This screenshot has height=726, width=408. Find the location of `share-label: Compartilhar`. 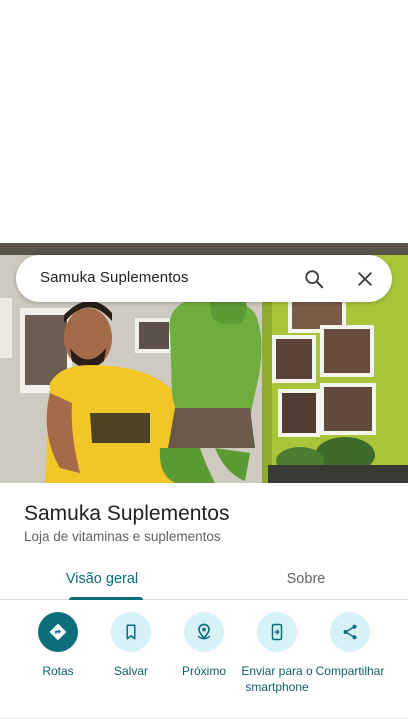

share-label: Compartilhar is located at coordinates (350, 671).